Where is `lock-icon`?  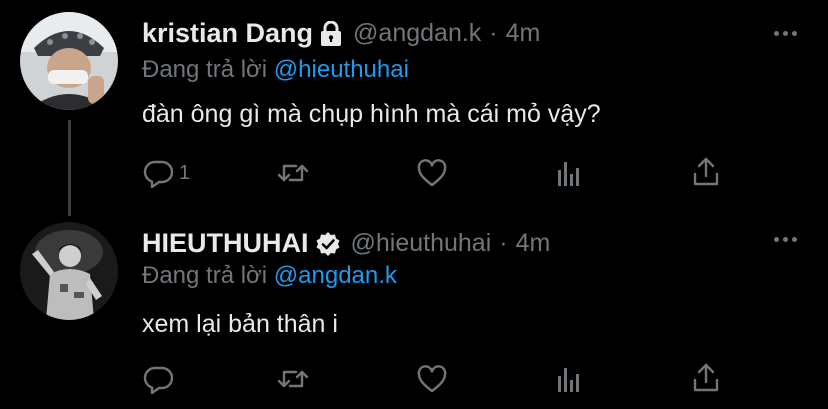 lock-icon is located at coordinates (331, 33).